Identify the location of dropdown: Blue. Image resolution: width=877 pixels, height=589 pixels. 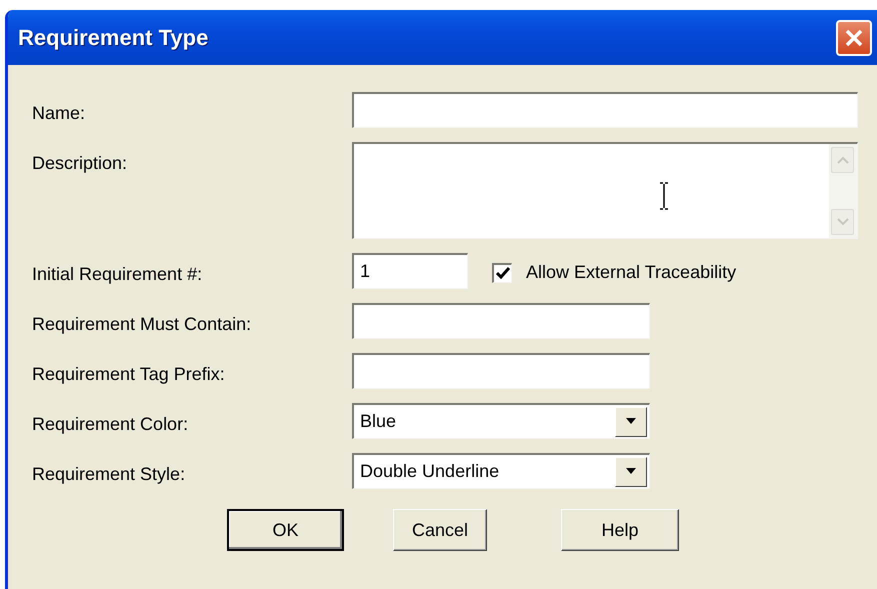
(501, 421).